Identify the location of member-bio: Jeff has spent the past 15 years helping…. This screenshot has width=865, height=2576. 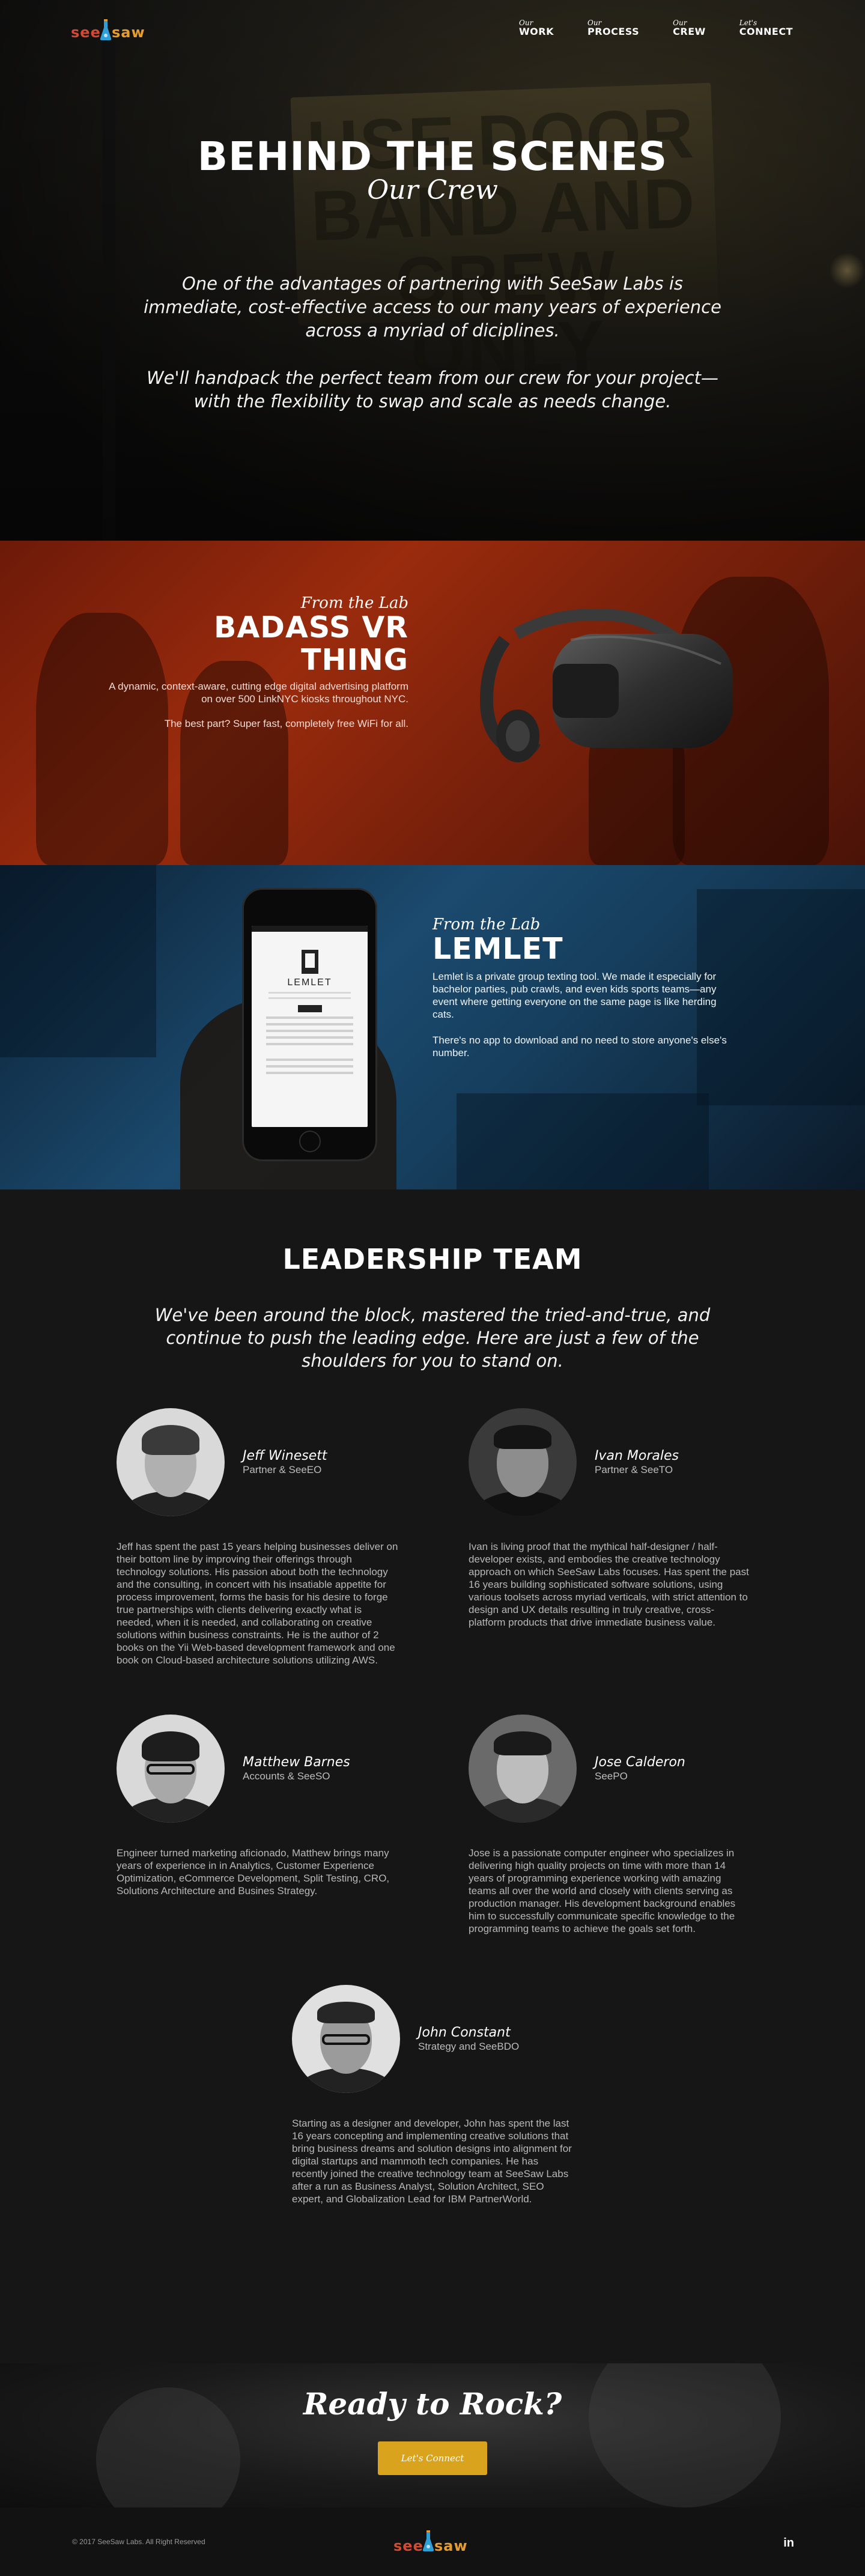
(257, 1603).